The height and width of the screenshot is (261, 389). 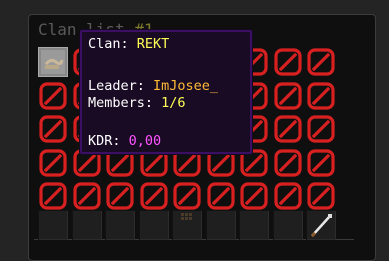 I want to click on tooltip-leader-line: Leader: ImJosee_, so click(x=153, y=86).